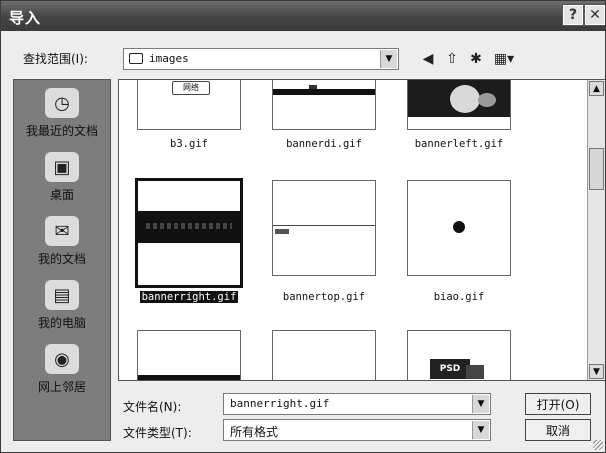 The image size is (606, 453). I want to click on cancel-button: 取消, so click(558, 430).